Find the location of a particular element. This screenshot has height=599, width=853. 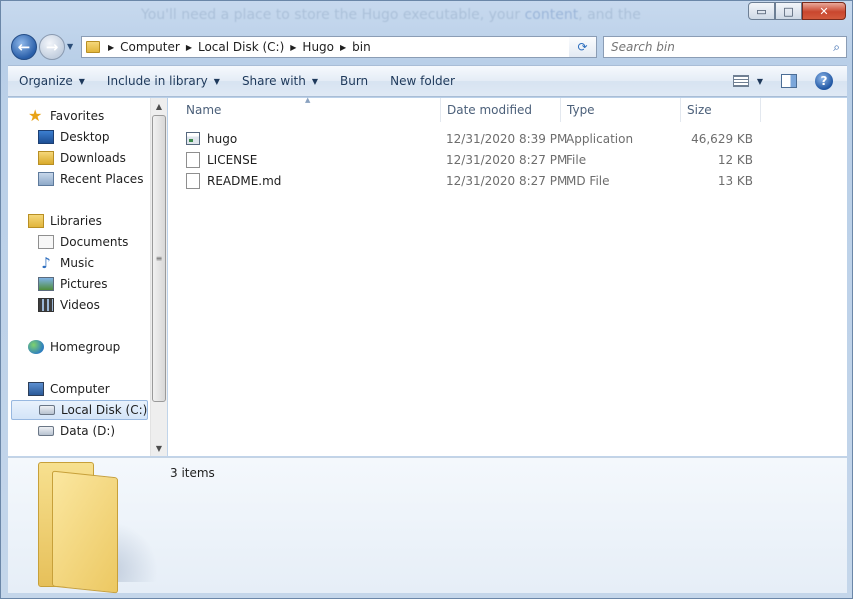

desktop-icon is located at coordinates (46, 137).